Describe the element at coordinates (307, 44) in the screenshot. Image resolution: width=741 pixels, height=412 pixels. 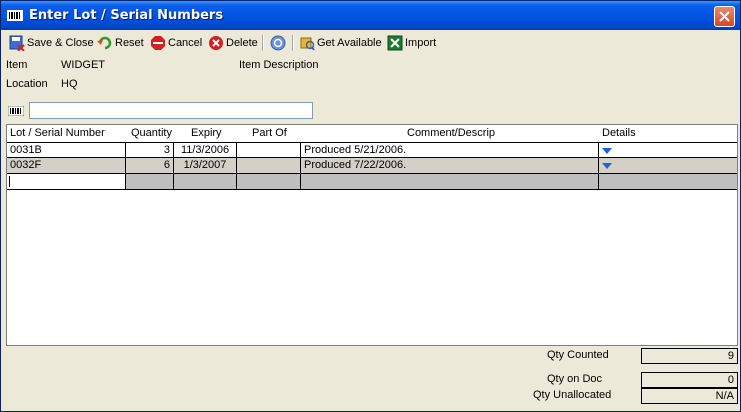
I see `get-available-icon` at that location.